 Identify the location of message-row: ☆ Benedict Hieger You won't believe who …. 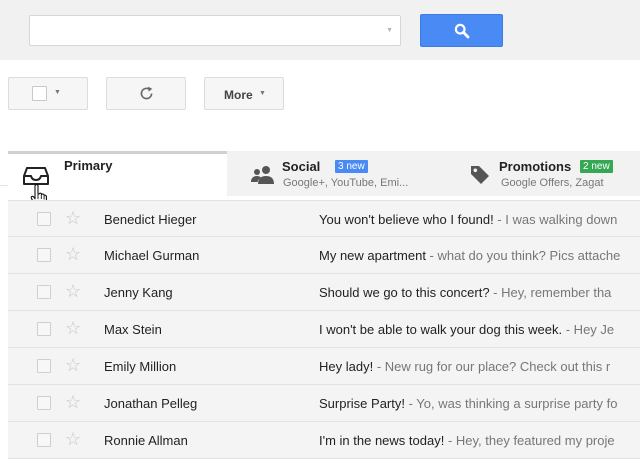
(324, 218).